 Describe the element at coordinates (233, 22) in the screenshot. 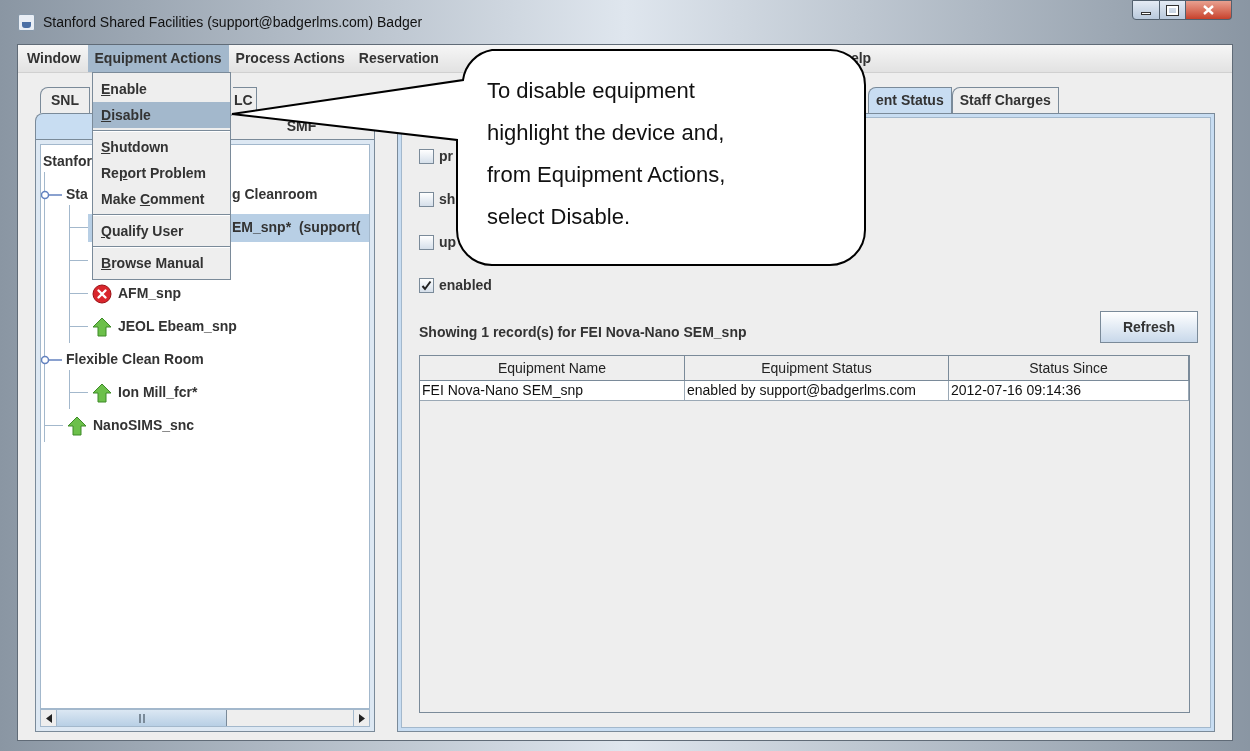

I see `window-title: Stanford Shared Facilities (support@badgerlms.com) Badger` at that location.